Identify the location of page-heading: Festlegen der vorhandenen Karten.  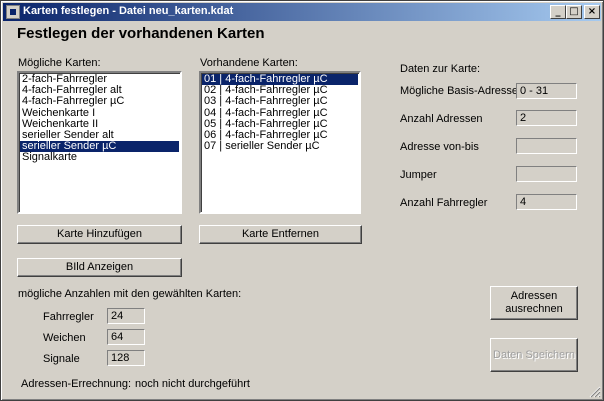
(141, 33).